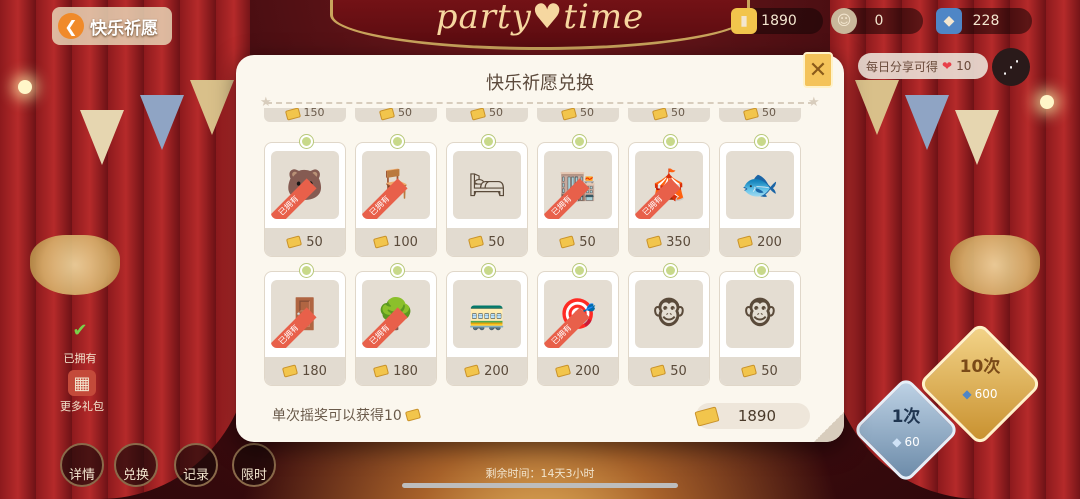 The height and width of the screenshot is (499, 1080). Describe the element at coordinates (980, 394) in the screenshot. I see `ten-draw-cost: ◆ 600` at that location.